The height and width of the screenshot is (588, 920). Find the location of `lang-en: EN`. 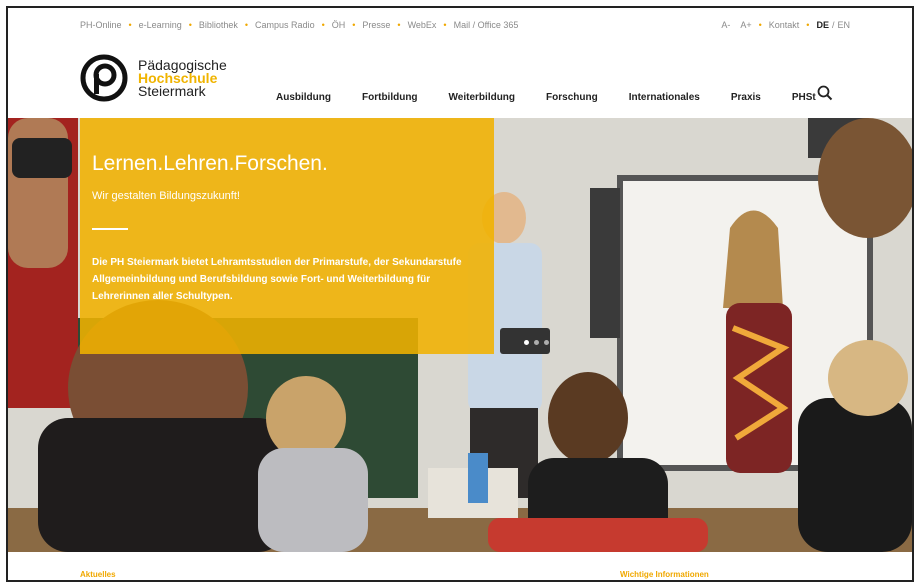

lang-en: EN is located at coordinates (843, 25).